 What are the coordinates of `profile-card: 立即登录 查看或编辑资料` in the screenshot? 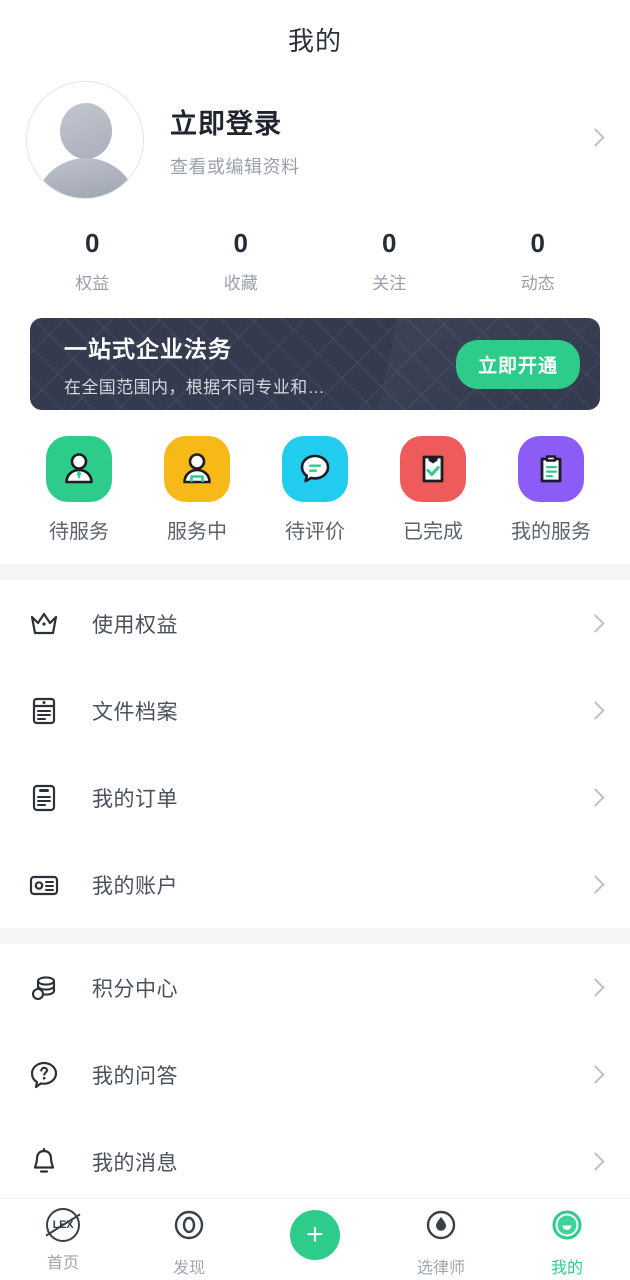 It's located at (315, 140).